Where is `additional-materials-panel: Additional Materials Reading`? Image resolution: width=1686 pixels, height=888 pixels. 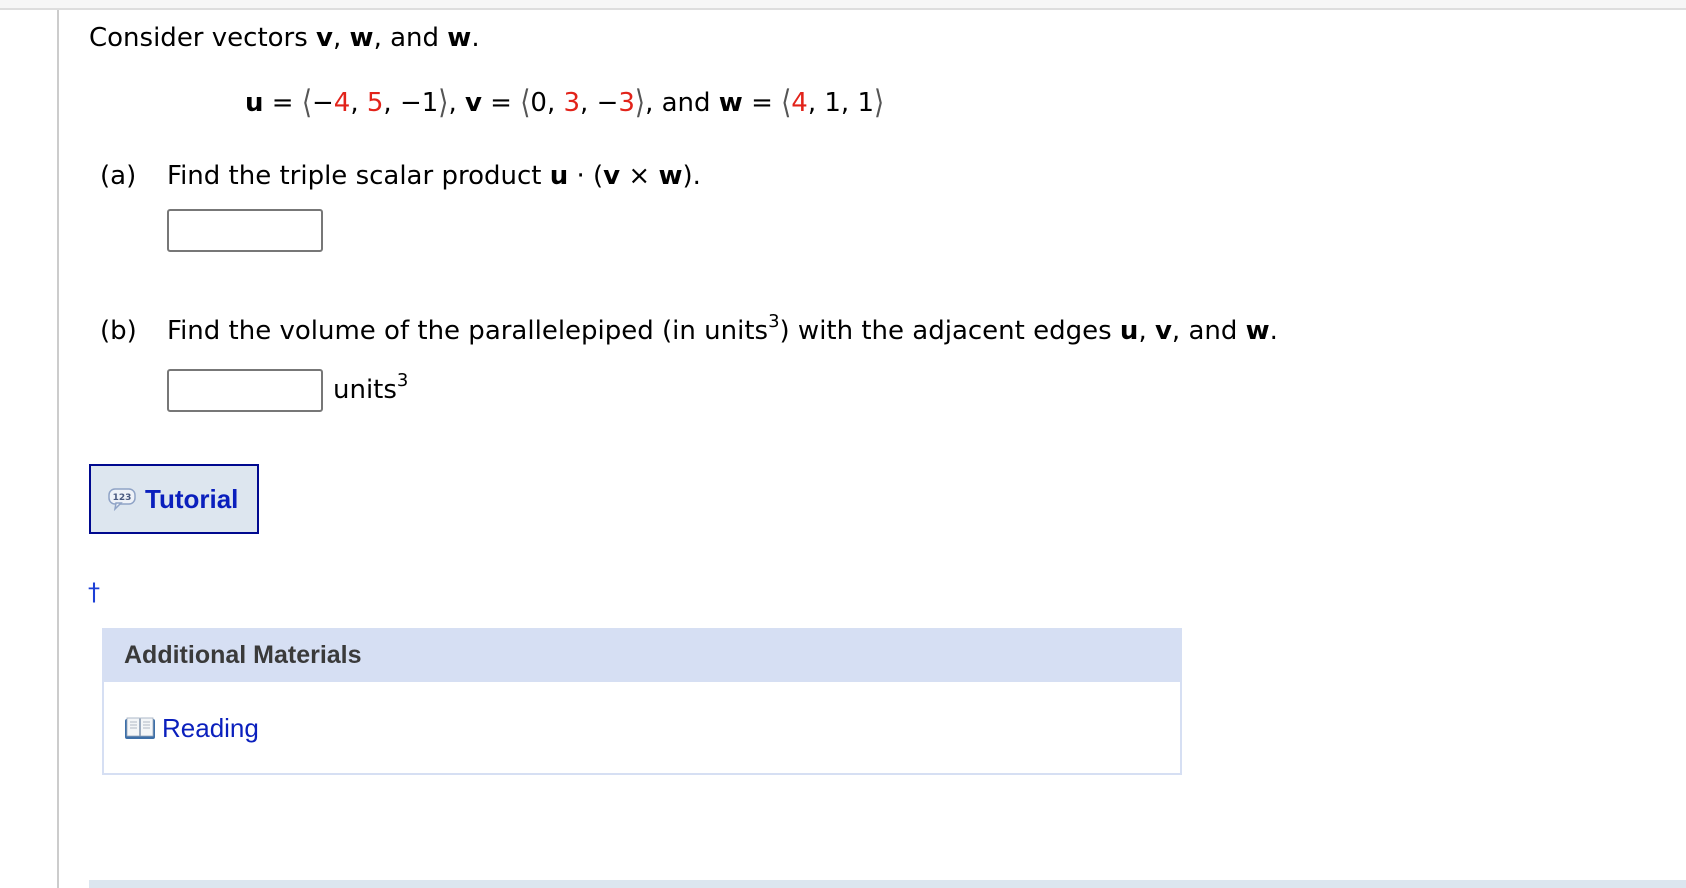
additional-materials-panel: Additional Materials Reading is located at coordinates (642, 701).